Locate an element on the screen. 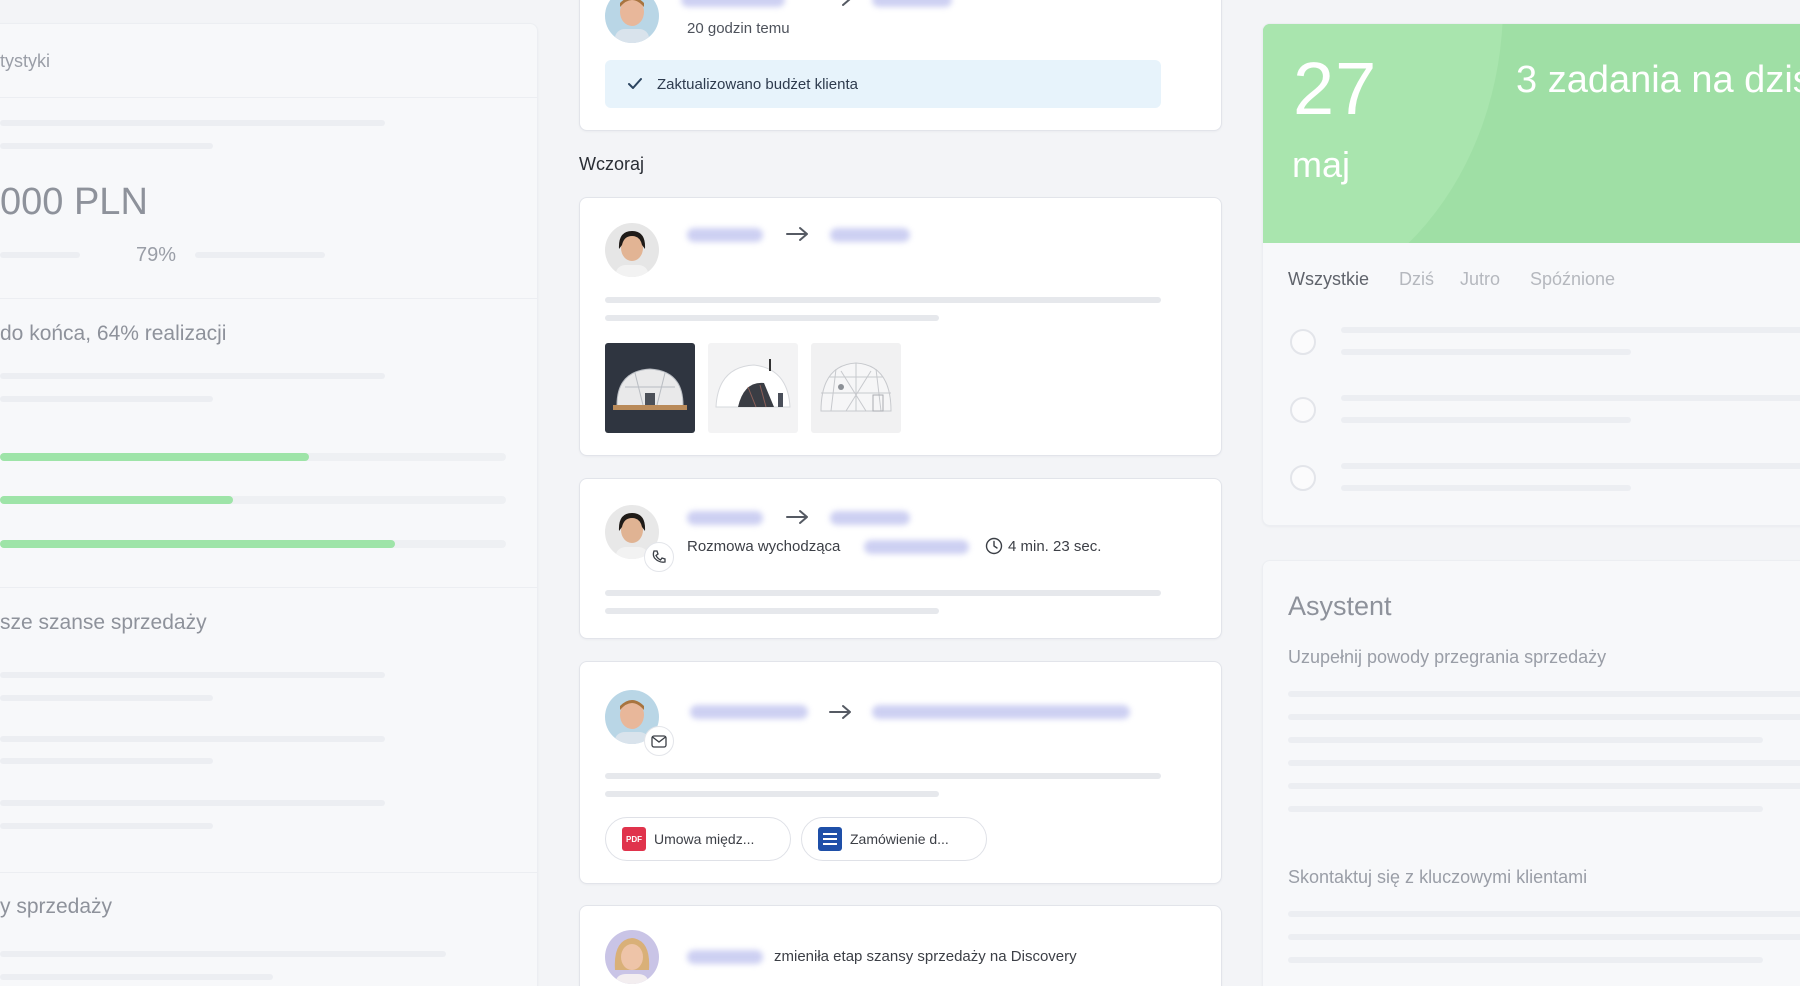 This screenshot has width=1800, height=986. activity-card is located at coordinates (900, 326).